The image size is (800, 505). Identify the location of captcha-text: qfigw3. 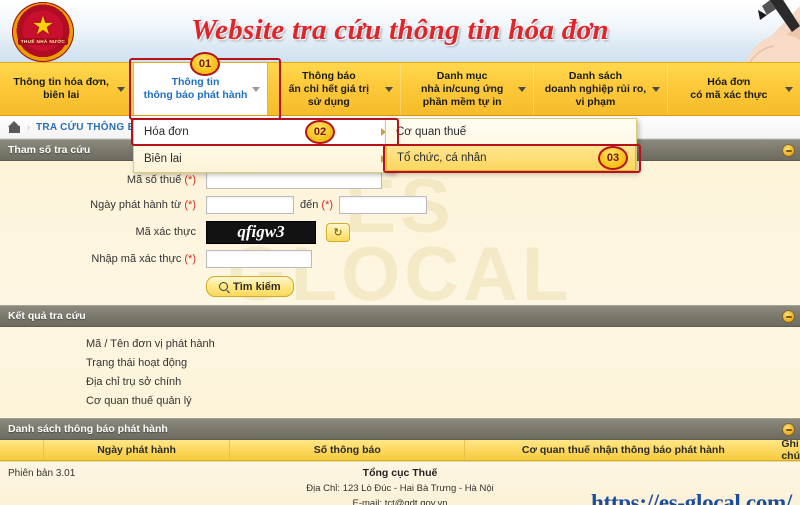
(261, 231).